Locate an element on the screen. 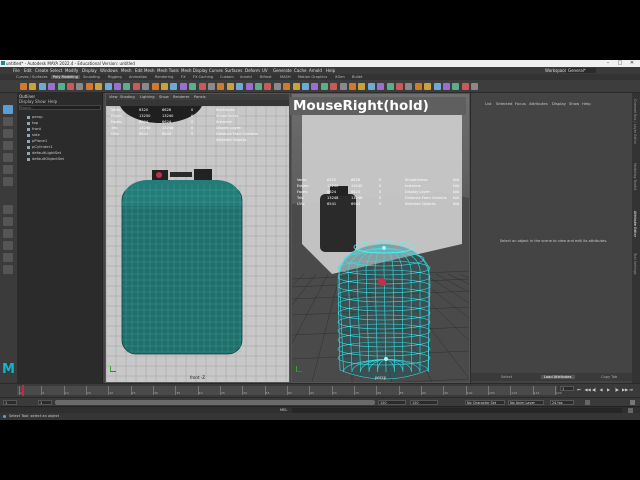  vp-menu-view: View is located at coordinates (113, 97).